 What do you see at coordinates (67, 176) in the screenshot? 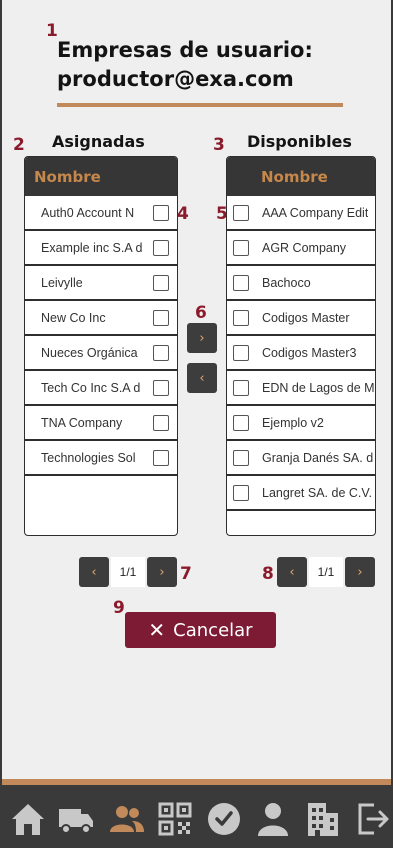
I see `assigned-column-label: Nombre` at bounding box center [67, 176].